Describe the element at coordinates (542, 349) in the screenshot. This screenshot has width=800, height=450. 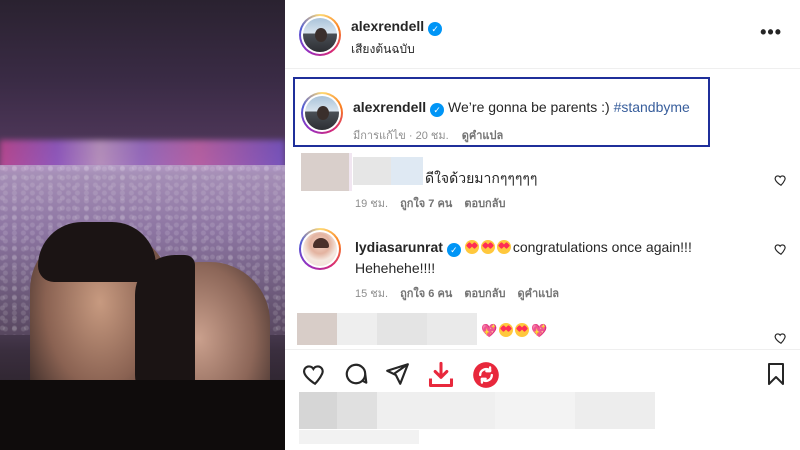
I see `actions-divider` at that location.